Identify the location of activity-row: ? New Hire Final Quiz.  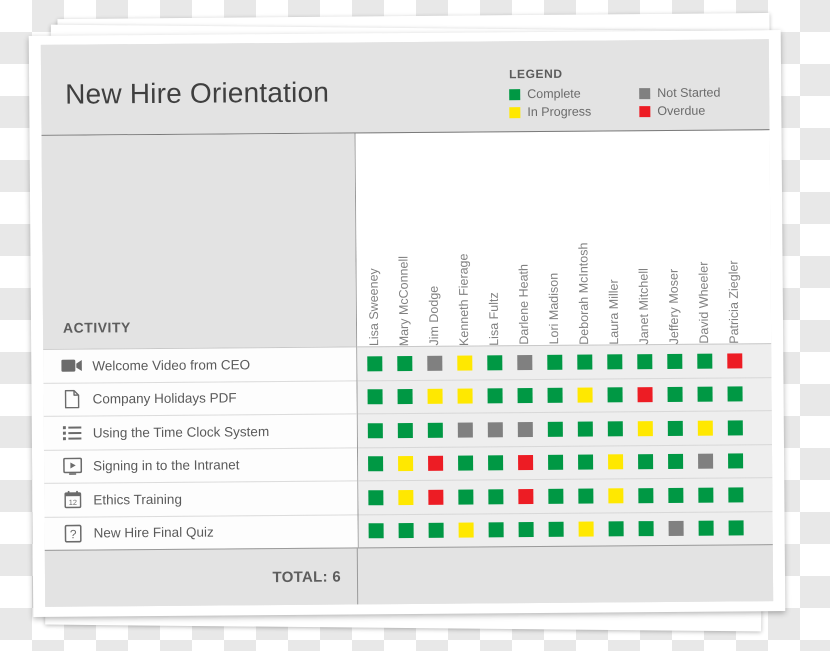
(201, 531).